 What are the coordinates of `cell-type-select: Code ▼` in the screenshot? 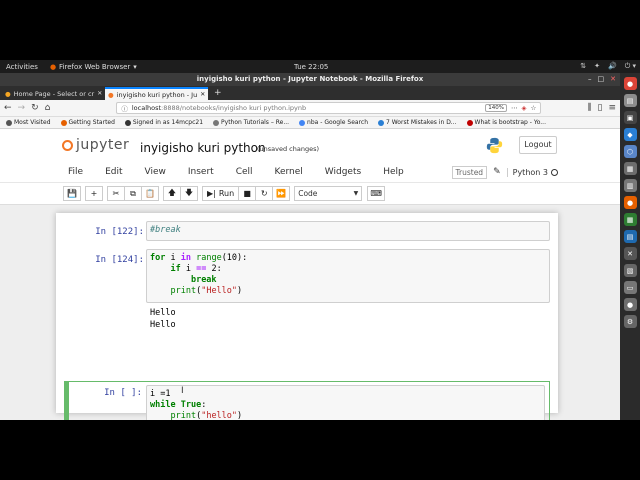 It's located at (328, 193).